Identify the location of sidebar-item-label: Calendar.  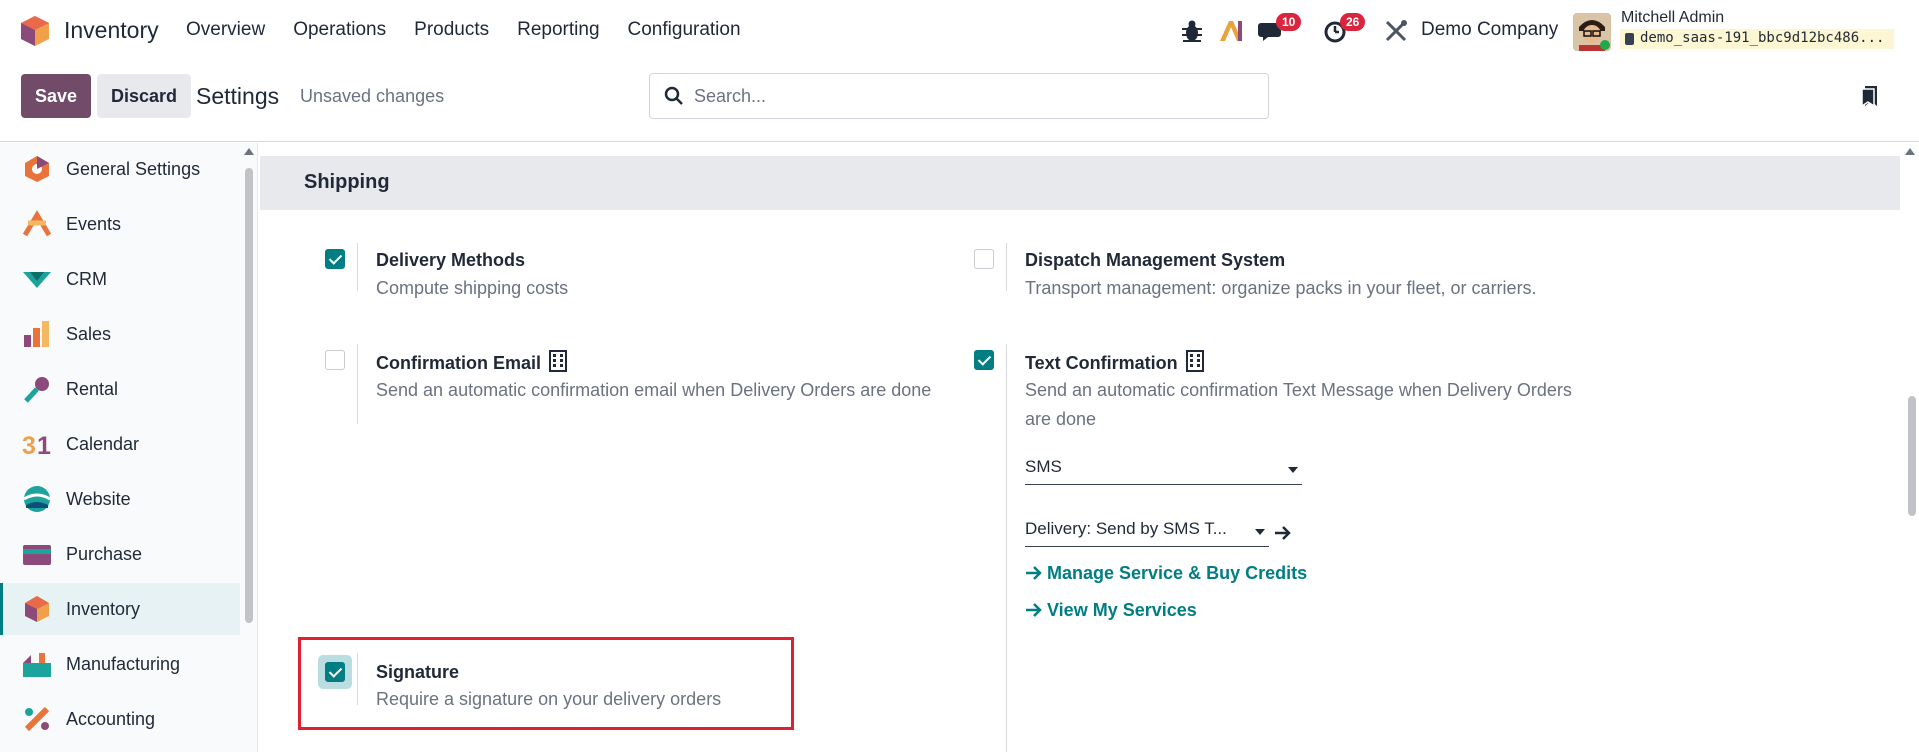
(103, 443).